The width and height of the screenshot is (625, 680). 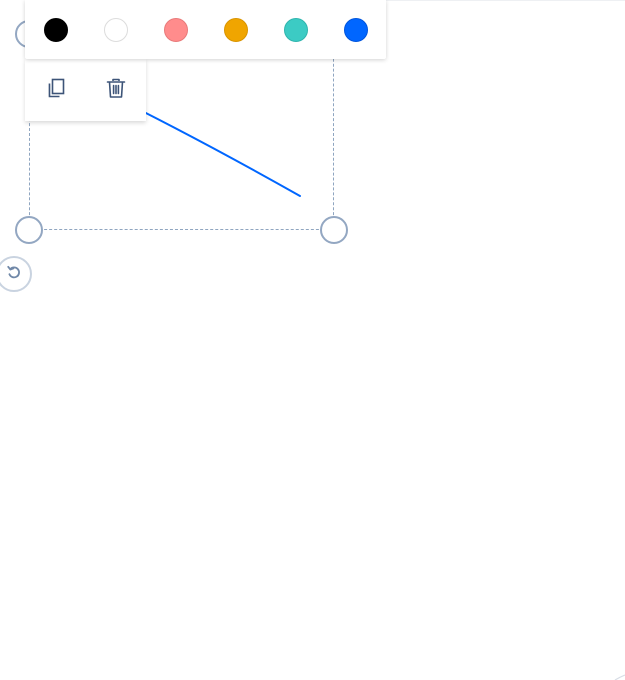 I want to click on color-swatch-white, so click(x=116, y=29).